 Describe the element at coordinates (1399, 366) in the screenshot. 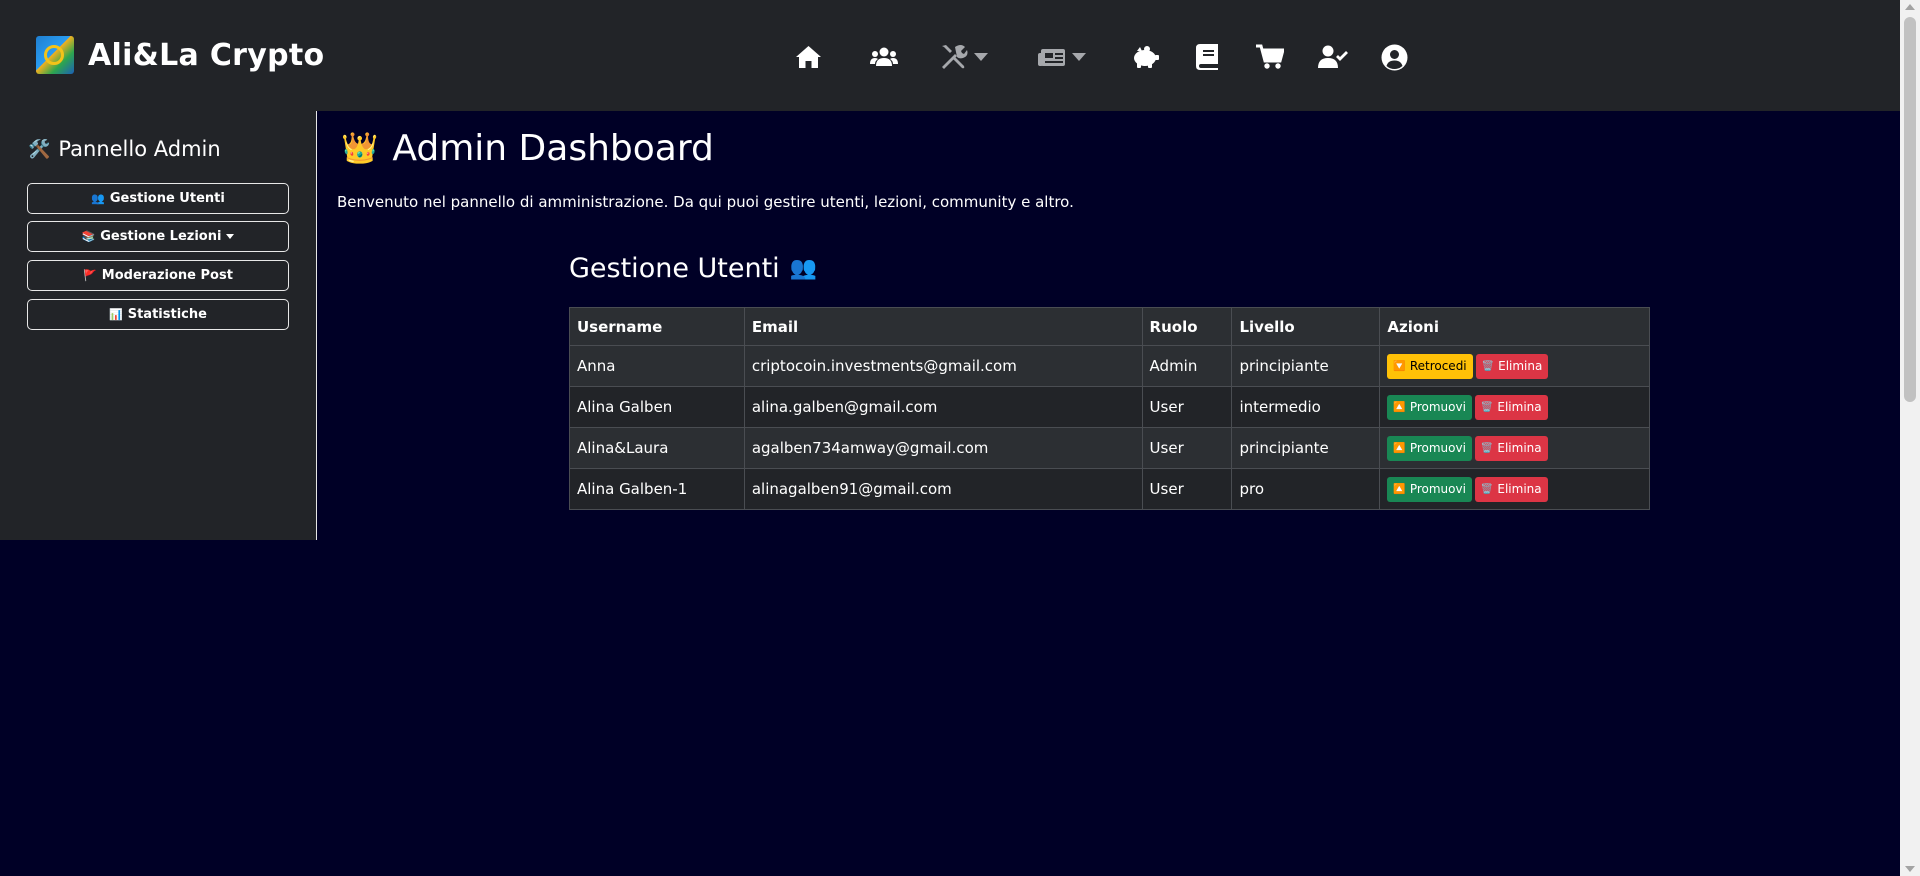

I see `arrow-down-icon: 🔽` at that location.